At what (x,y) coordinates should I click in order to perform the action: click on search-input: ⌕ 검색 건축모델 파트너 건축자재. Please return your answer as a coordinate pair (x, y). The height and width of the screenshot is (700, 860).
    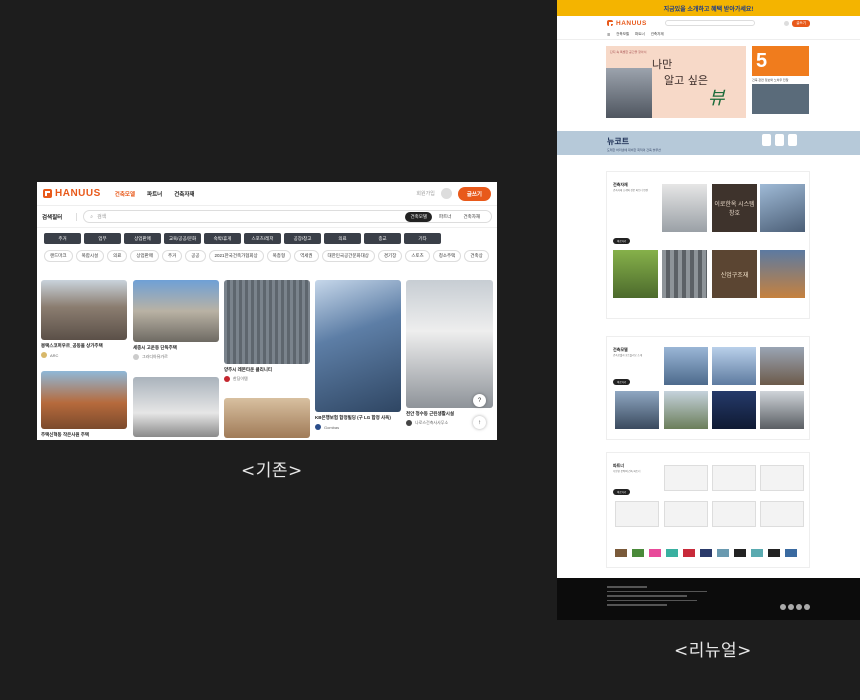
    Looking at the image, I should click on (287, 216).